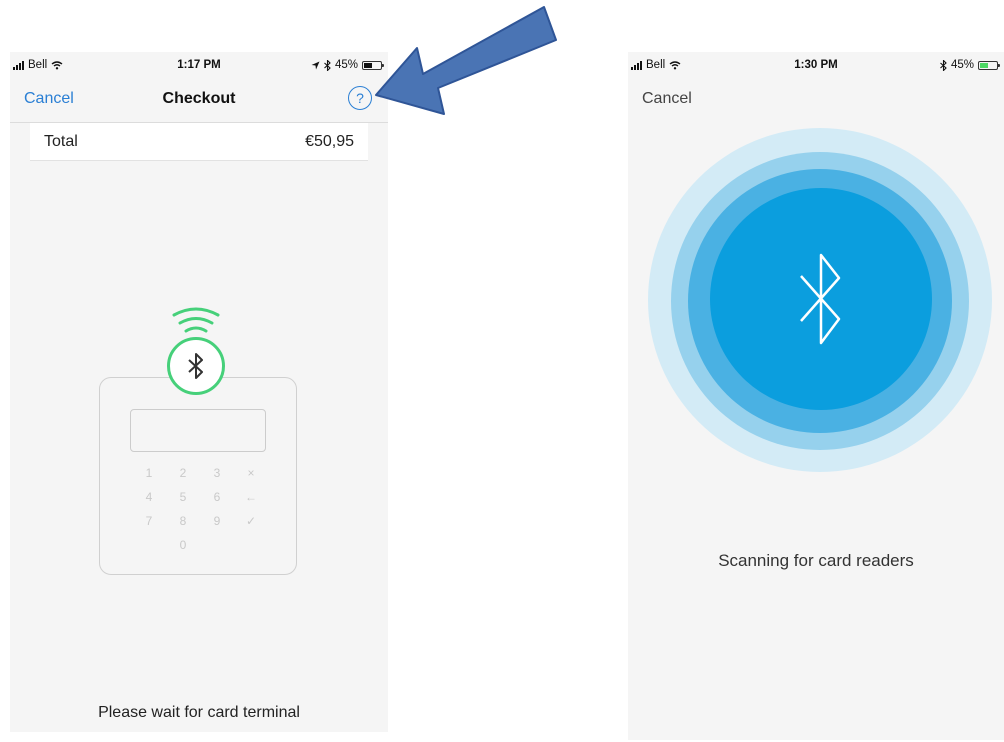 The image size is (1004, 742). What do you see at coordinates (199, 712) in the screenshot?
I see `status-message: Please wait for card terminal` at bounding box center [199, 712].